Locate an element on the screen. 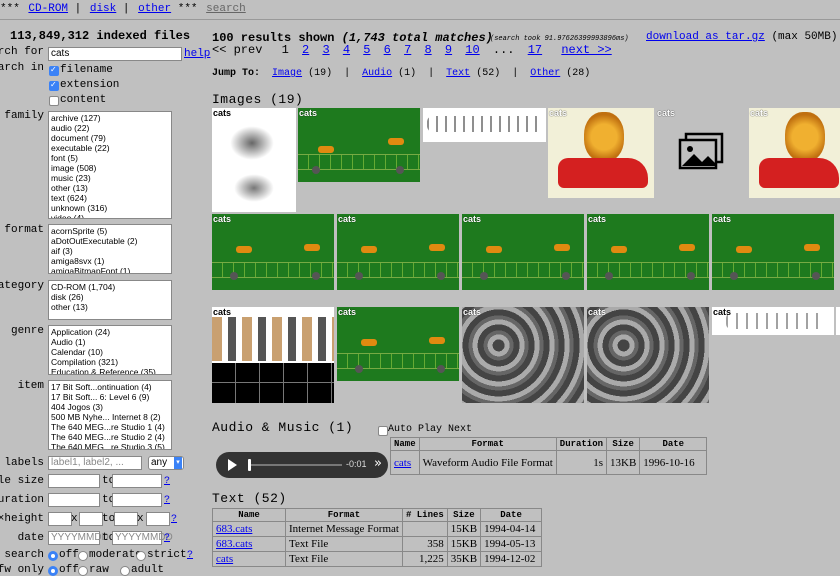 The image size is (840, 576). nsfw-off-radio is located at coordinates (53, 571).